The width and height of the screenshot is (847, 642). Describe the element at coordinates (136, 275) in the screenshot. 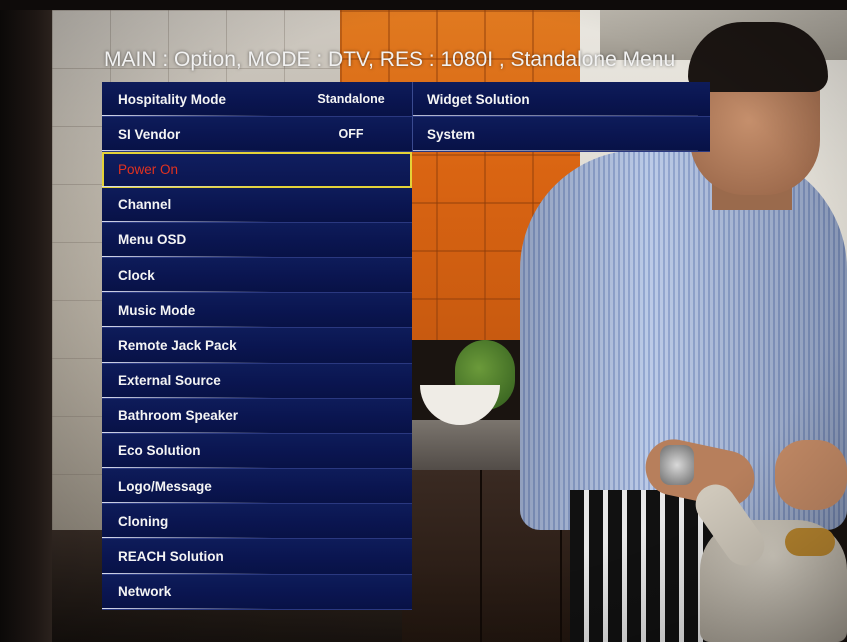

I see `menu-item-label: Clock` at that location.